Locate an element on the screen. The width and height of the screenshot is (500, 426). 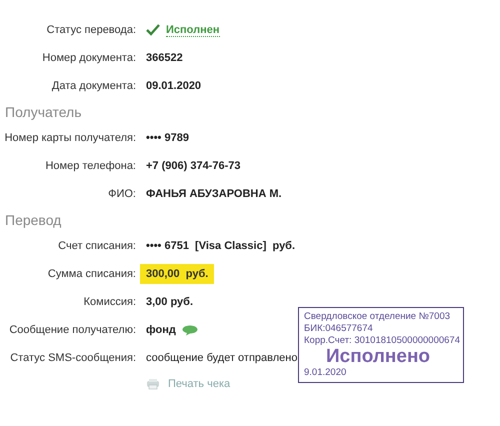
field-label: Сумма списания: is located at coordinates (91, 274).